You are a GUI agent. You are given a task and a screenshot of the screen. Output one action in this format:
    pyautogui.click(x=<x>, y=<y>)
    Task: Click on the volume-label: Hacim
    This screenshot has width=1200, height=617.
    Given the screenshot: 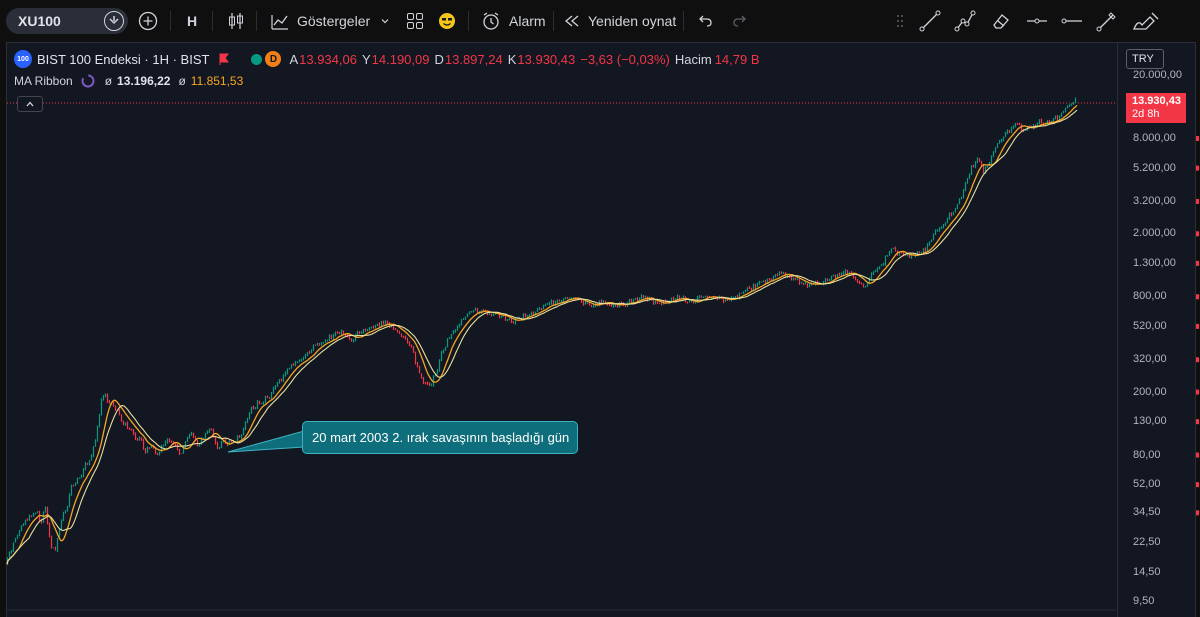 What is the action you would take?
    pyautogui.click(x=693, y=59)
    